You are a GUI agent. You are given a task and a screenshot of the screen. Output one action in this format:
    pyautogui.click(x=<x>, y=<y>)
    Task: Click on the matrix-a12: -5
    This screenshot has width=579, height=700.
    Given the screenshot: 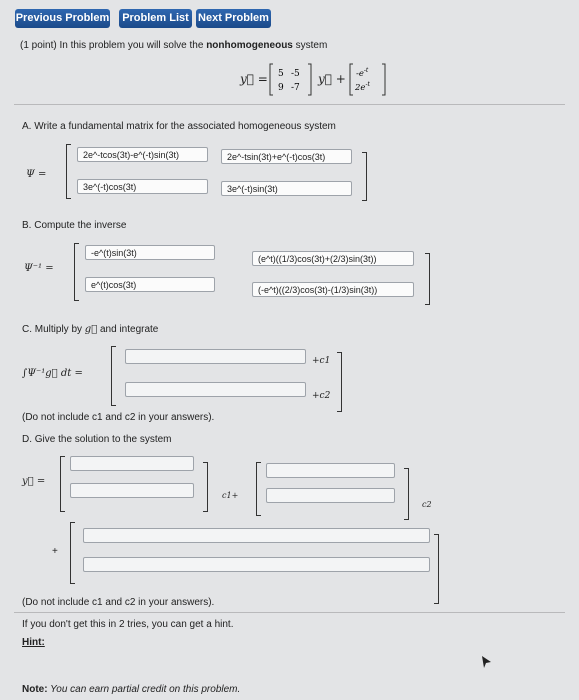 What is the action you would take?
    pyautogui.click(x=295, y=74)
    